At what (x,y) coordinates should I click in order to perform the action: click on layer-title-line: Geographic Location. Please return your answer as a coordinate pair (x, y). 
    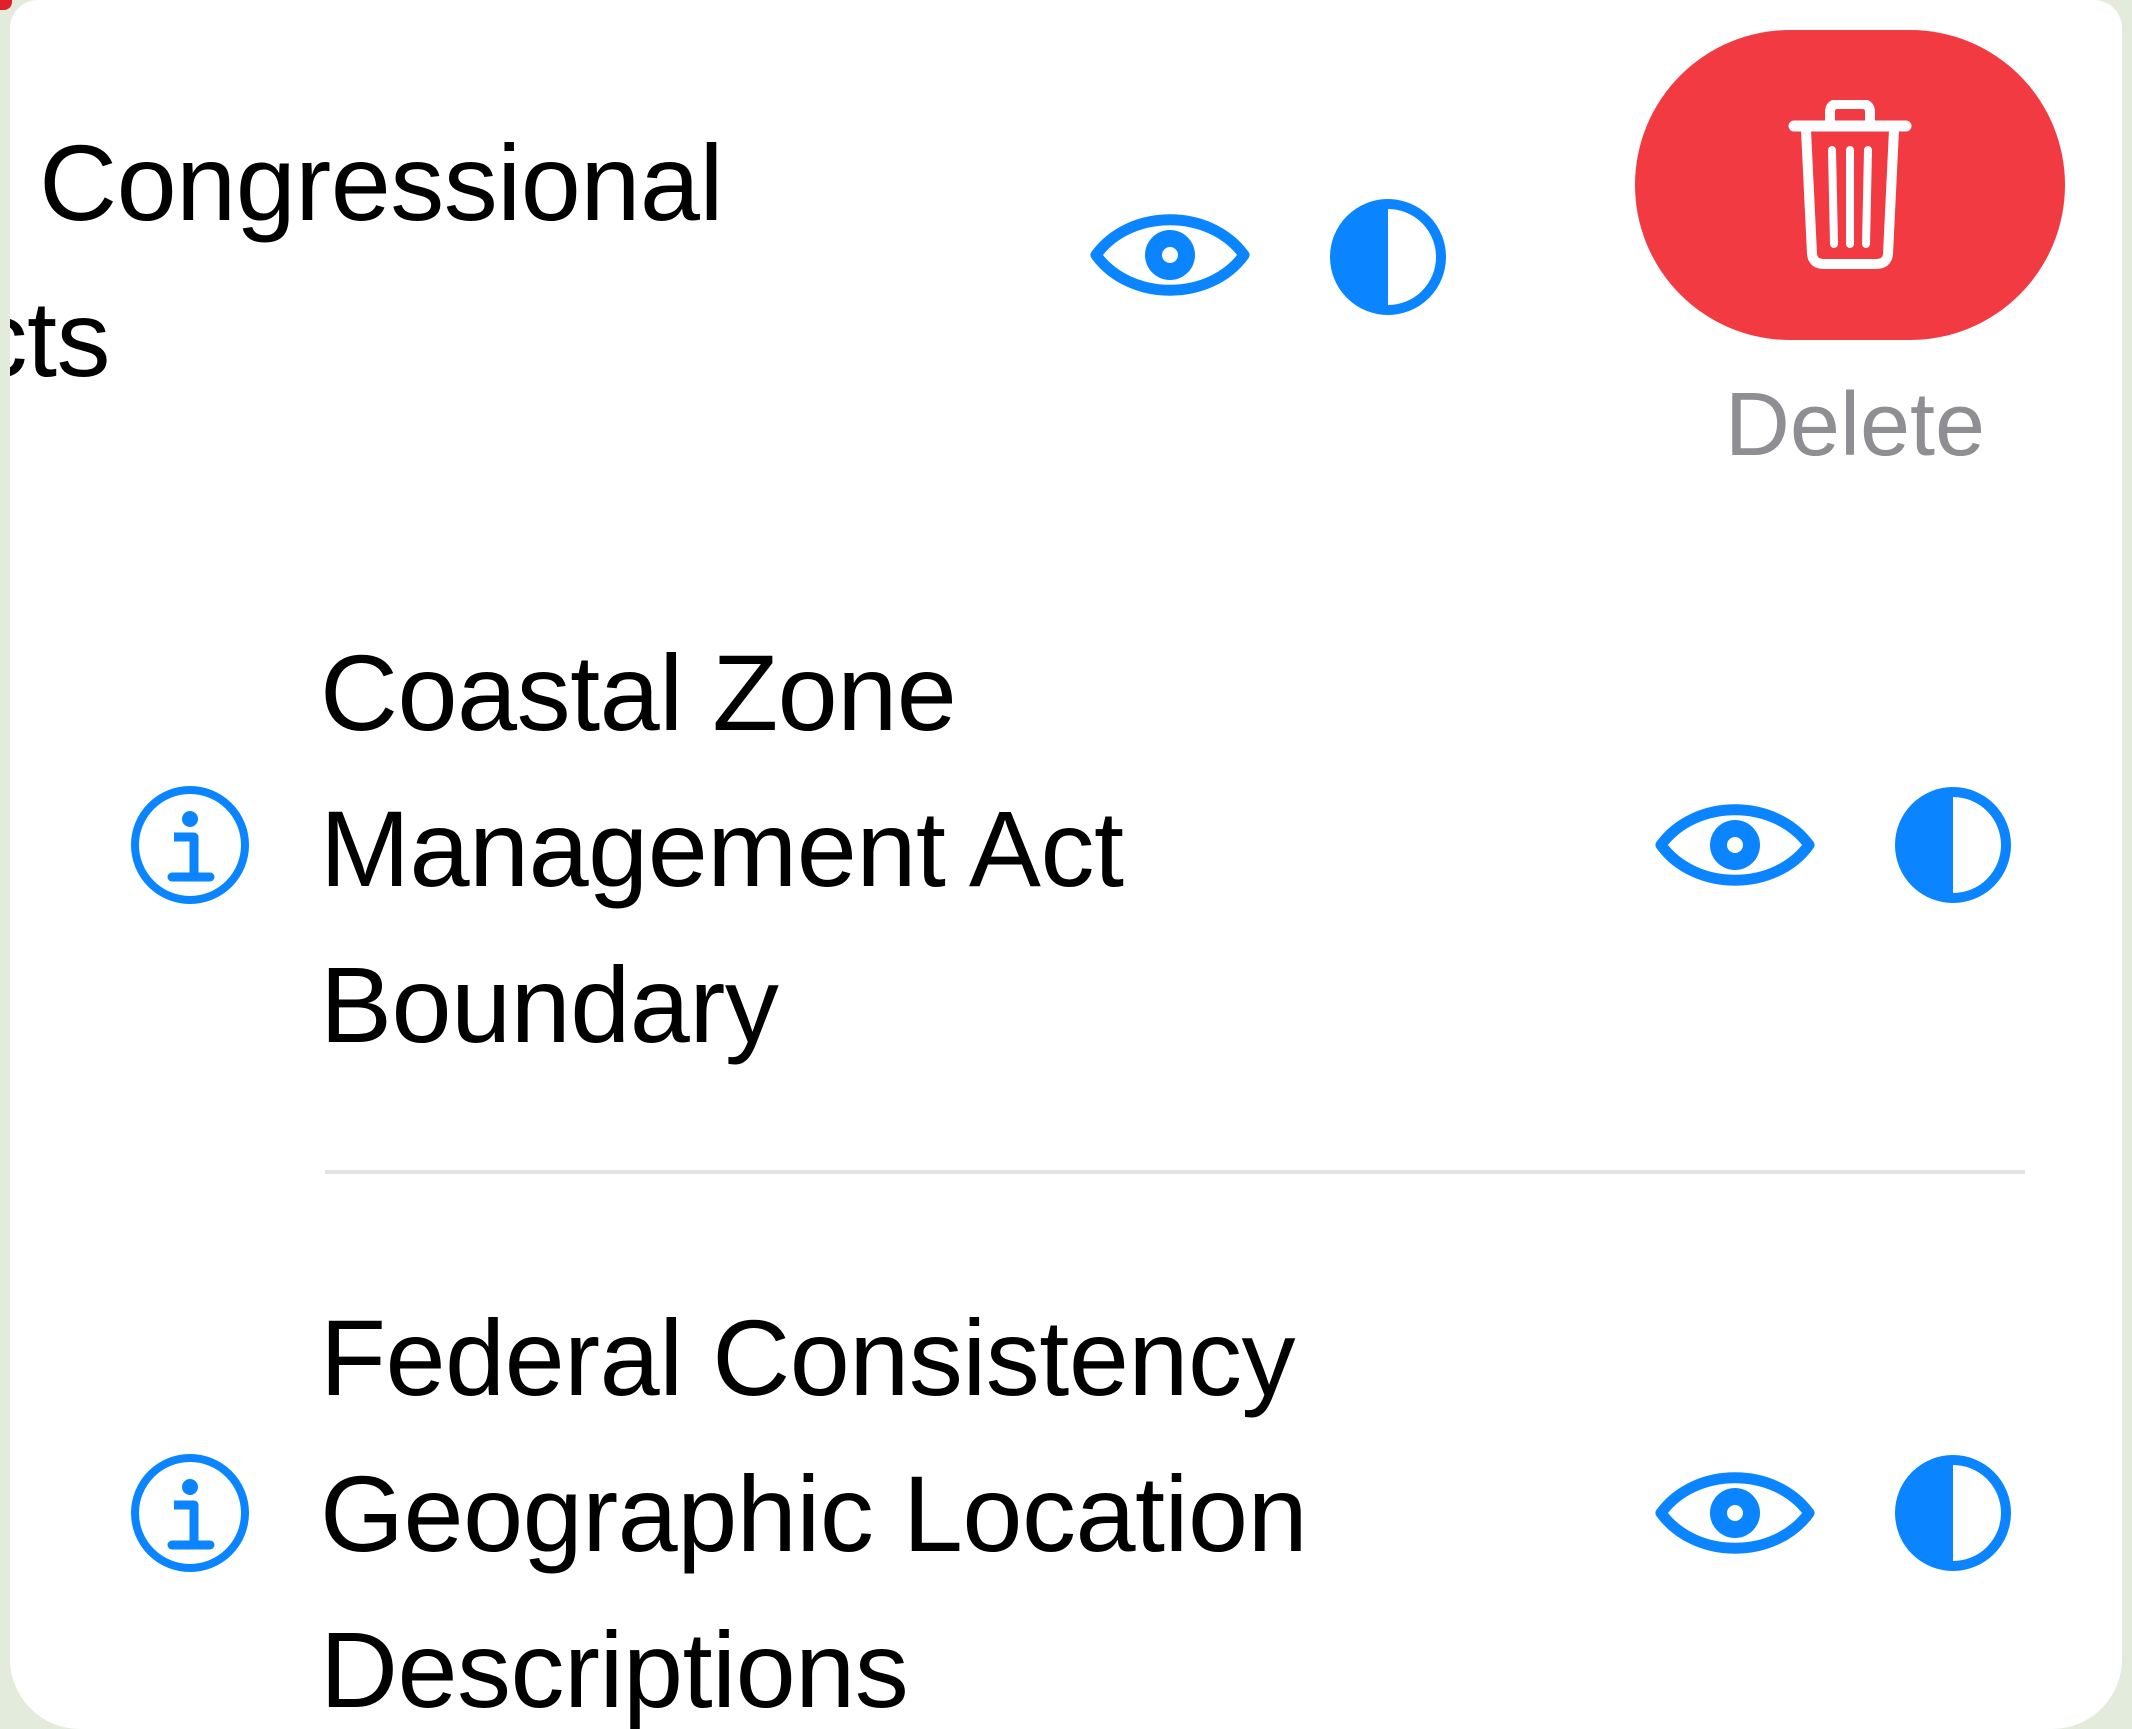
    Looking at the image, I should click on (814, 1513).